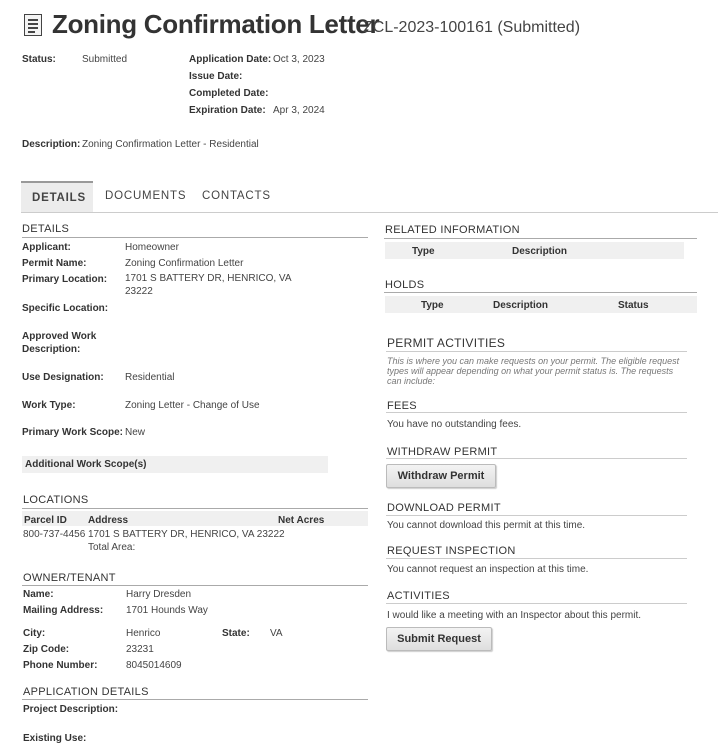 This screenshot has width=718, height=750. Describe the element at coordinates (432, 305) in the screenshot. I see `holds-col-type: Type` at that location.